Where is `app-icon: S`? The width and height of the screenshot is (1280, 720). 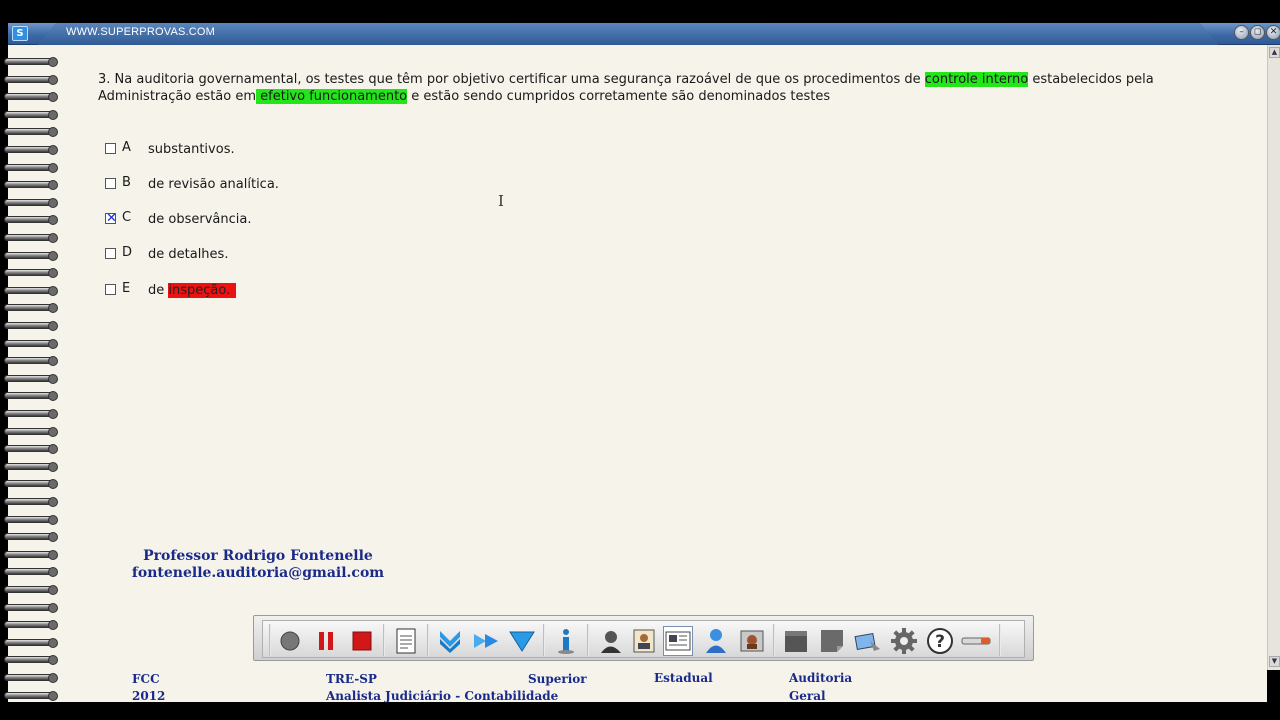 app-icon: S is located at coordinates (20, 33).